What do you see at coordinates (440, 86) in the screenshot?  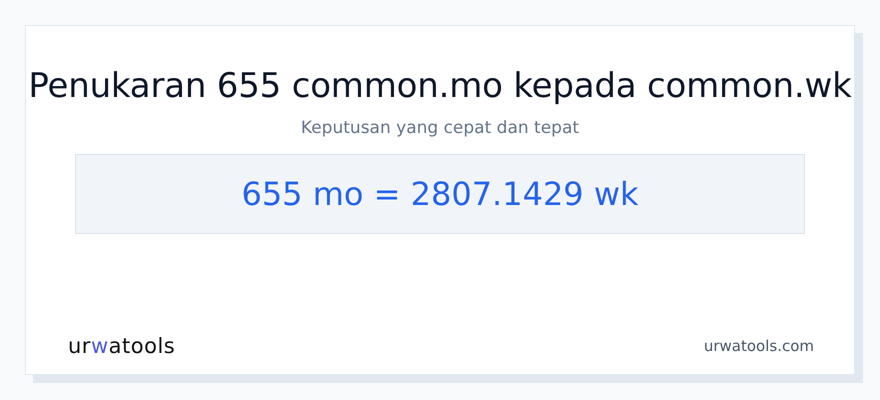 I see `page-title: Penukaran 655 common.mo kepada common.wk` at bounding box center [440, 86].